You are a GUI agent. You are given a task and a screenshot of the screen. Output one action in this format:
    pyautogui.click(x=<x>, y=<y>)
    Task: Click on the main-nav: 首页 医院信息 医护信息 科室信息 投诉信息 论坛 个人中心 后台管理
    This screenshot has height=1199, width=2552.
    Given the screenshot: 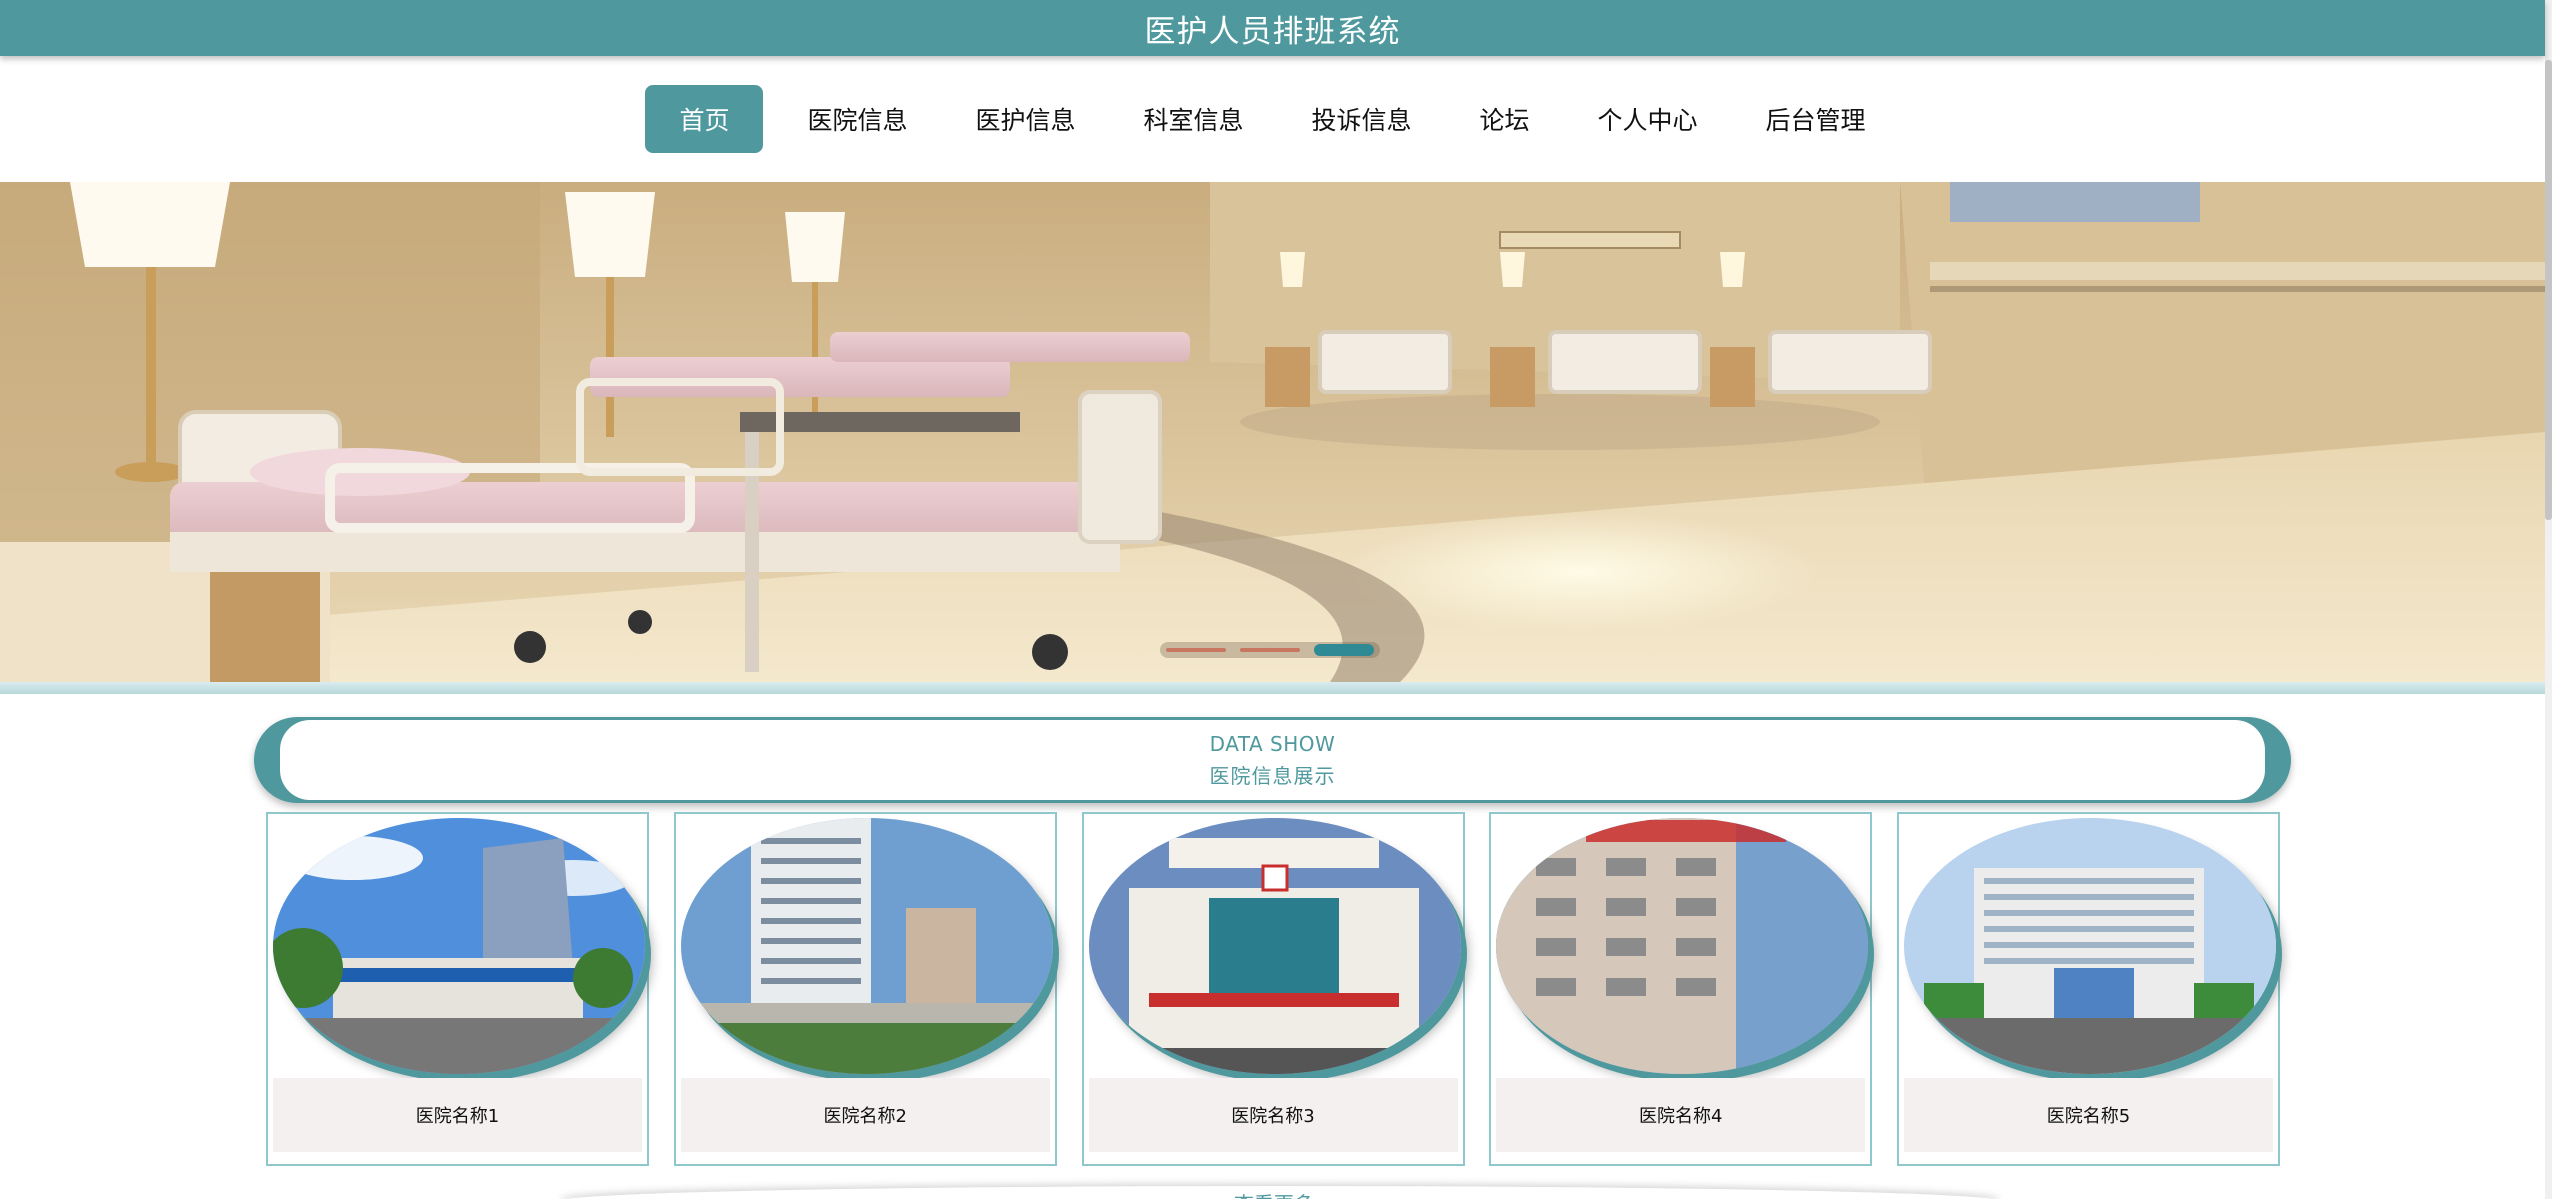 What is the action you would take?
    pyautogui.click(x=1272, y=119)
    